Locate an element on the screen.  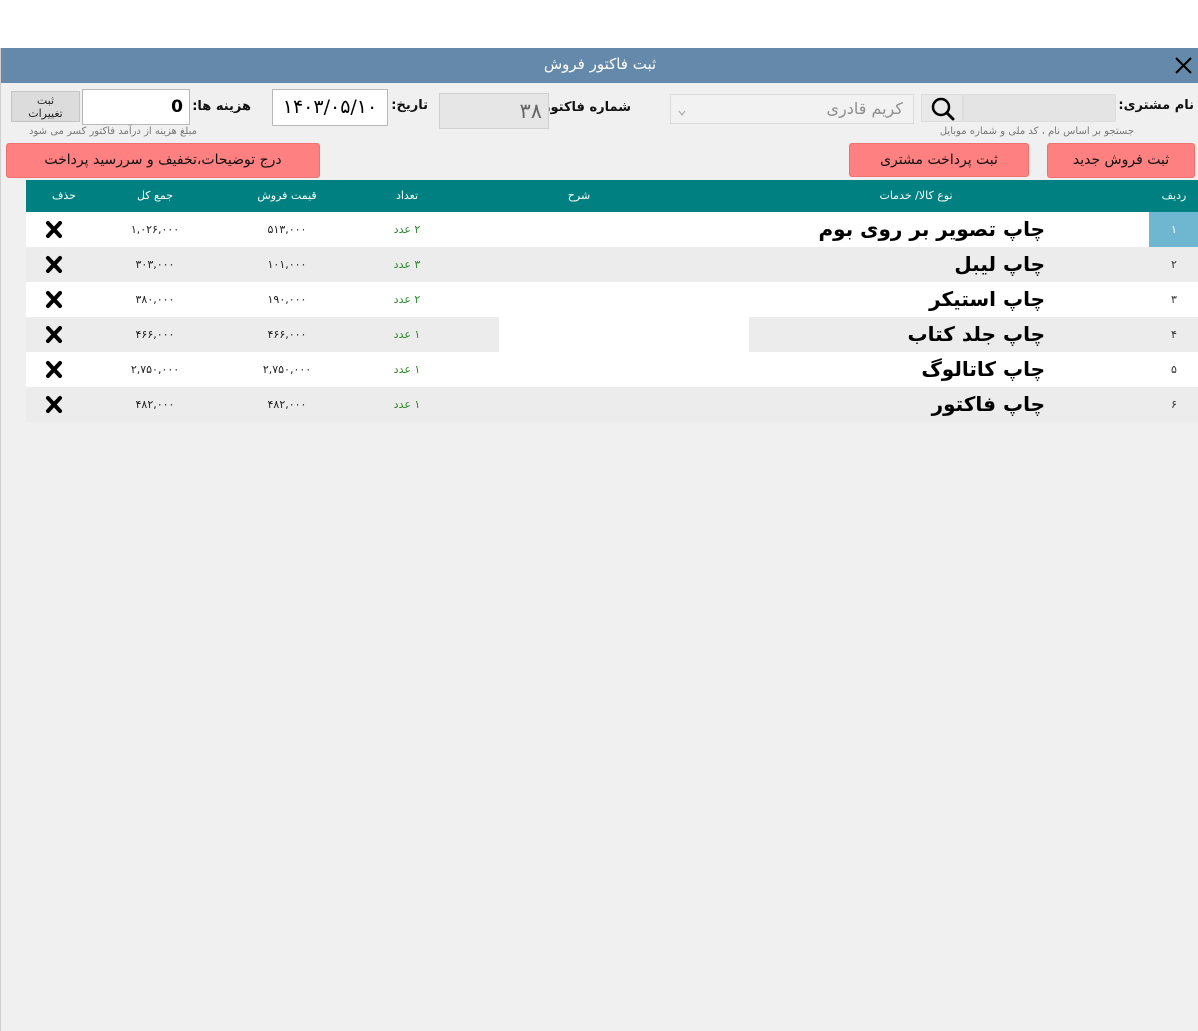
row-total: ۱,۰۲۶,۰۰۰ is located at coordinates (155, 229).